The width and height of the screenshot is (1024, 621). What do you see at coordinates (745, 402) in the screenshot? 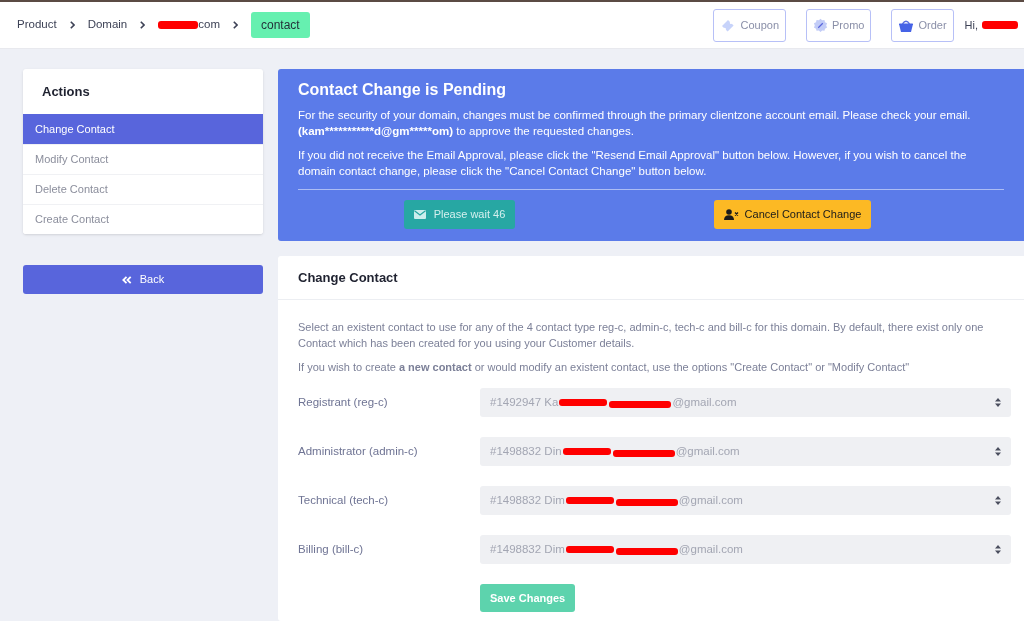
I see `contact-select: #1492947 Ka @gmail.com` at bounding box center [745, 402].